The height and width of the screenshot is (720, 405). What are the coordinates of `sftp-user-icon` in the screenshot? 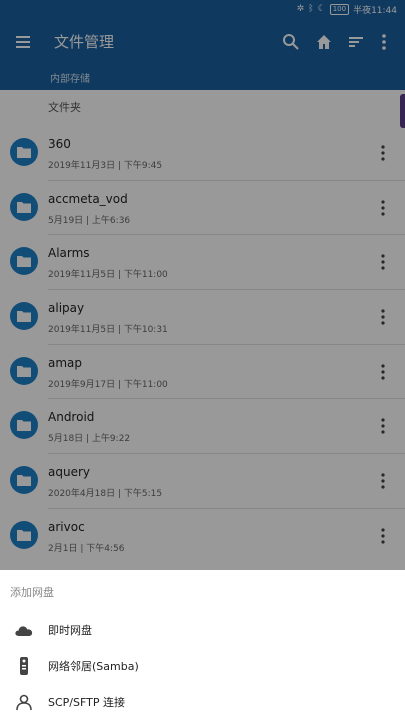 It's located at (24, 702).